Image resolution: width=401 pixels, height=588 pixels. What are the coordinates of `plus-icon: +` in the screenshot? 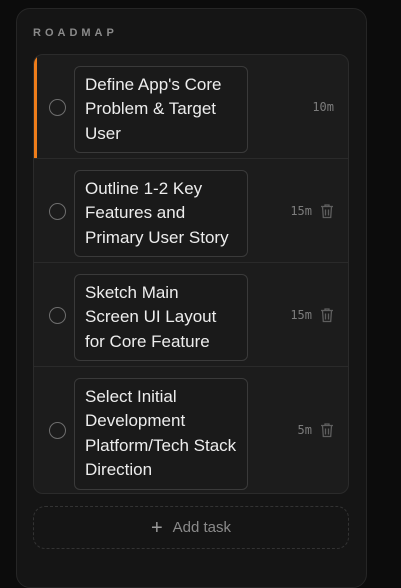 It's located at (156, 527).